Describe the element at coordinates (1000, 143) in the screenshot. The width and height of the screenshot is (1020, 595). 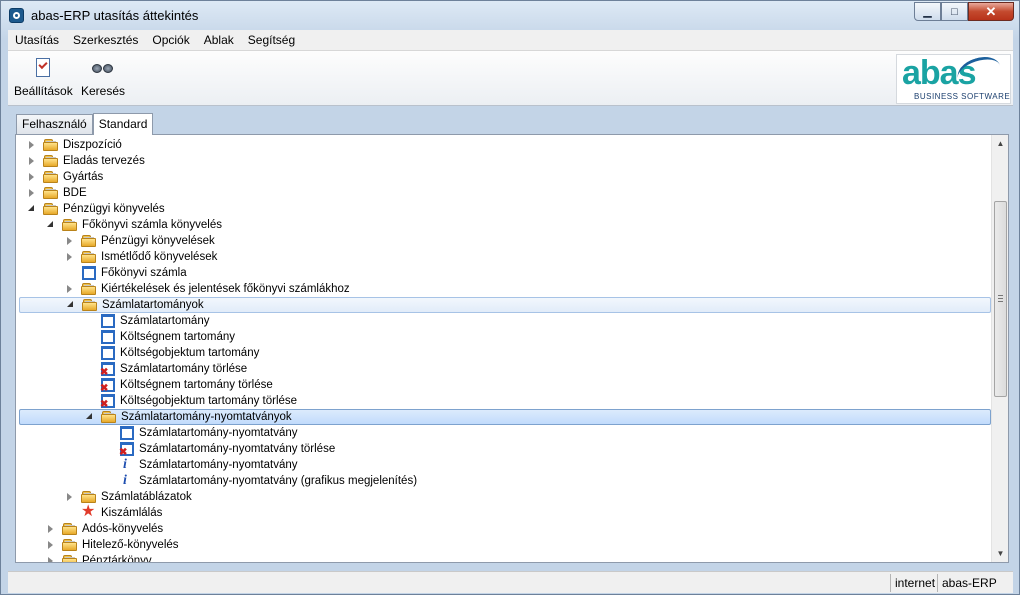
I see `scroll-up-arrow: ▲` at that location.